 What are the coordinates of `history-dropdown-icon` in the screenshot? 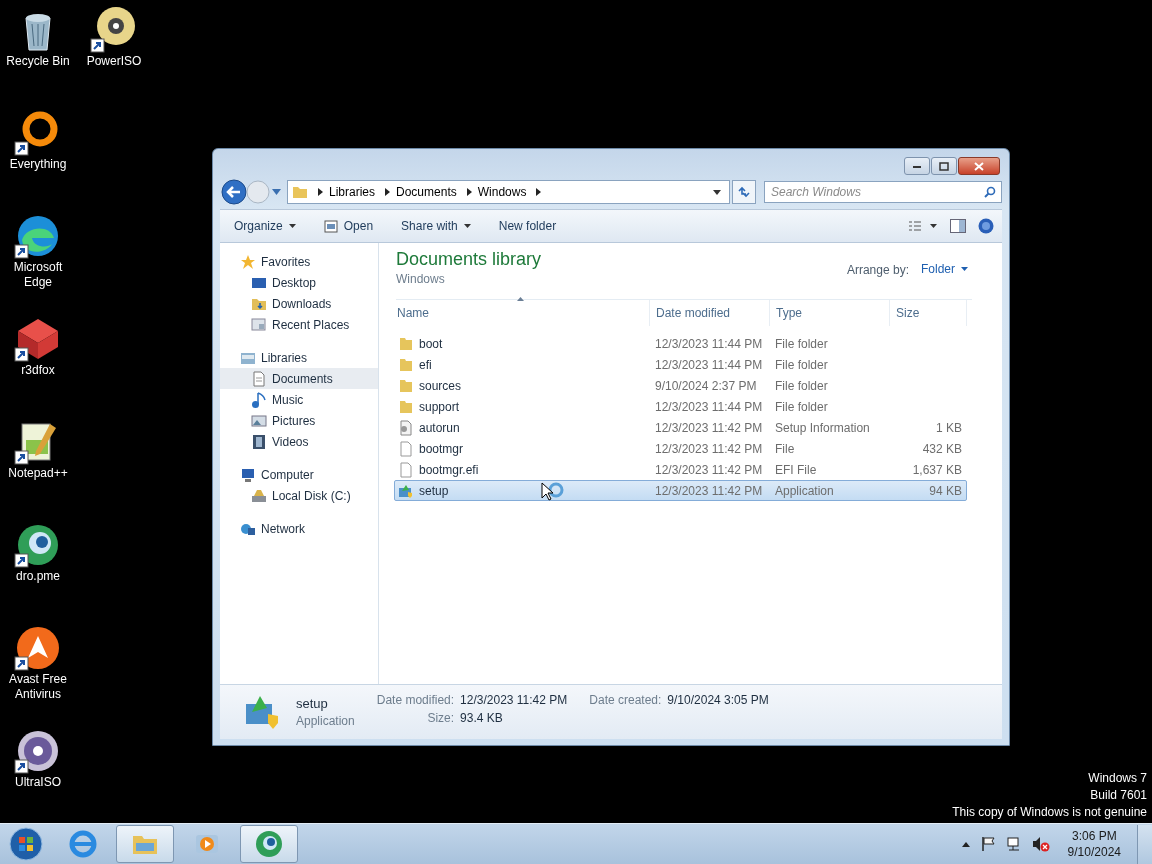 It's located at (276, 192).